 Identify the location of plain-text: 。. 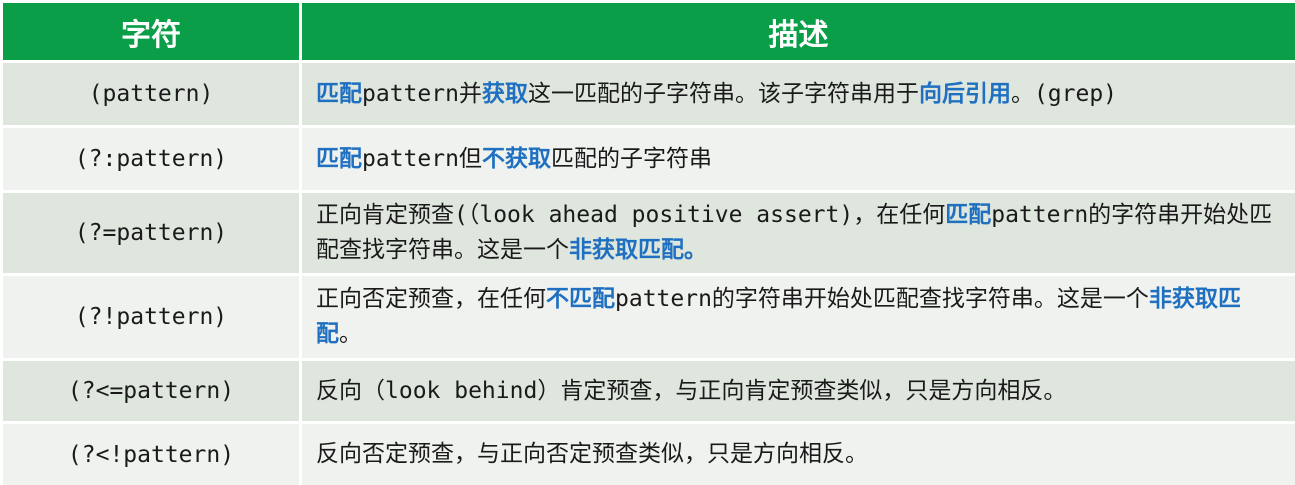
(350, 334).